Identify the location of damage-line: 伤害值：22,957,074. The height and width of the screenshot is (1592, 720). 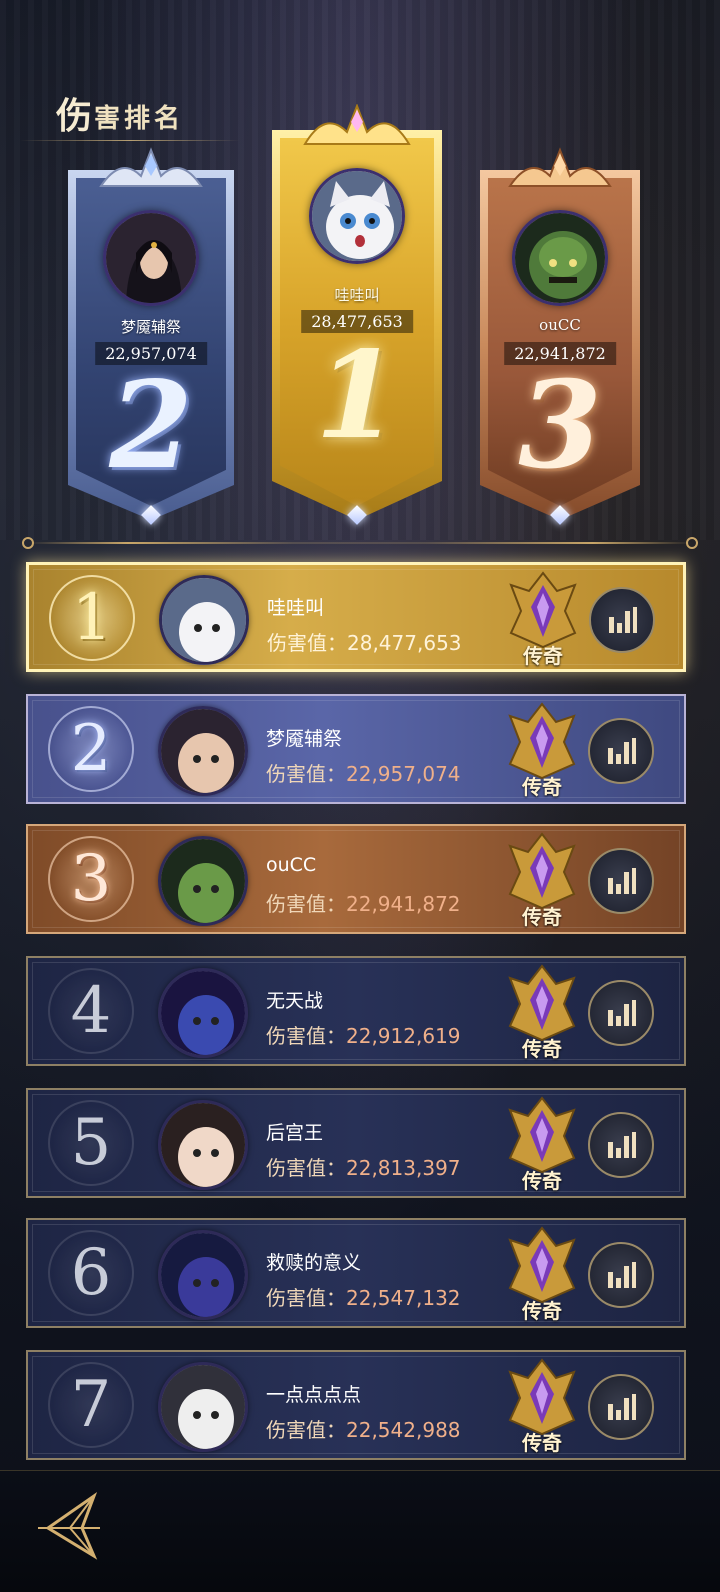
(363, 772).